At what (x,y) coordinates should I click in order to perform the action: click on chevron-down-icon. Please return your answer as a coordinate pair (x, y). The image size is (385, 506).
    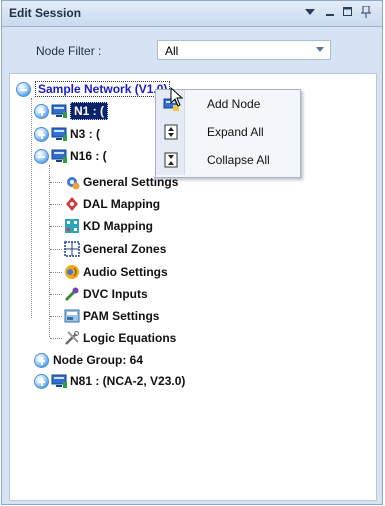
    Looking at the image, I should click on (320, 49).